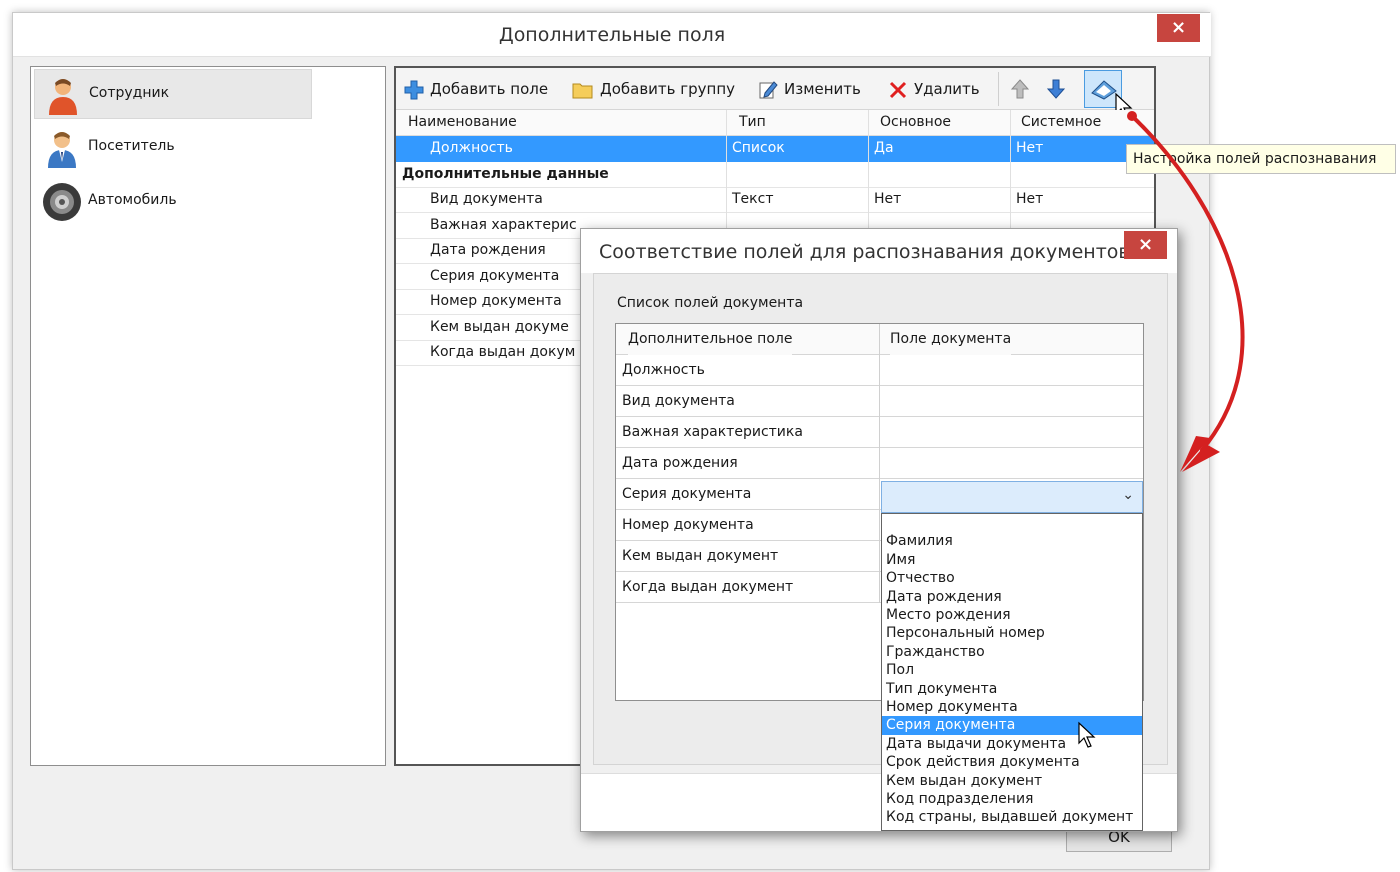 The height and width of the screenshot is (872, 1400). Describe the element at coordinates (1012, 652) in the screenshot. I see `dropdown-option: Гражданство` at that location.